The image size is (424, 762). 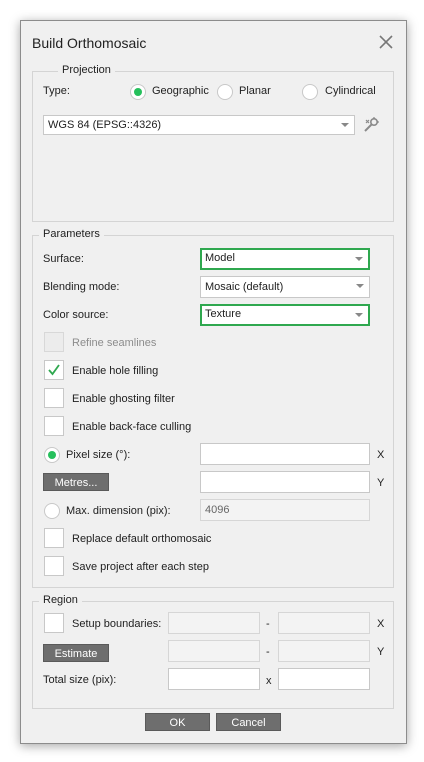 What do you see at coordinates (105, 125) in the screenshot?
I see `crs-value: WGS 84 (EPSG::4326)` at bounding box center [105, 125].